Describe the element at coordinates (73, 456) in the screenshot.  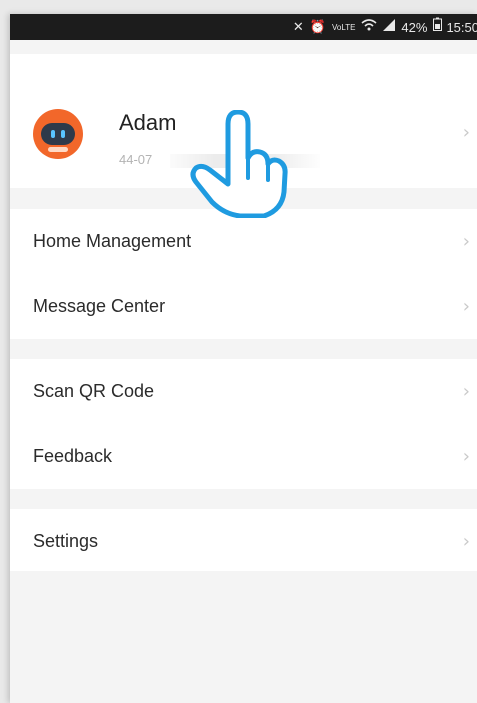
I see `menu-item-label: Feedback` at that location.